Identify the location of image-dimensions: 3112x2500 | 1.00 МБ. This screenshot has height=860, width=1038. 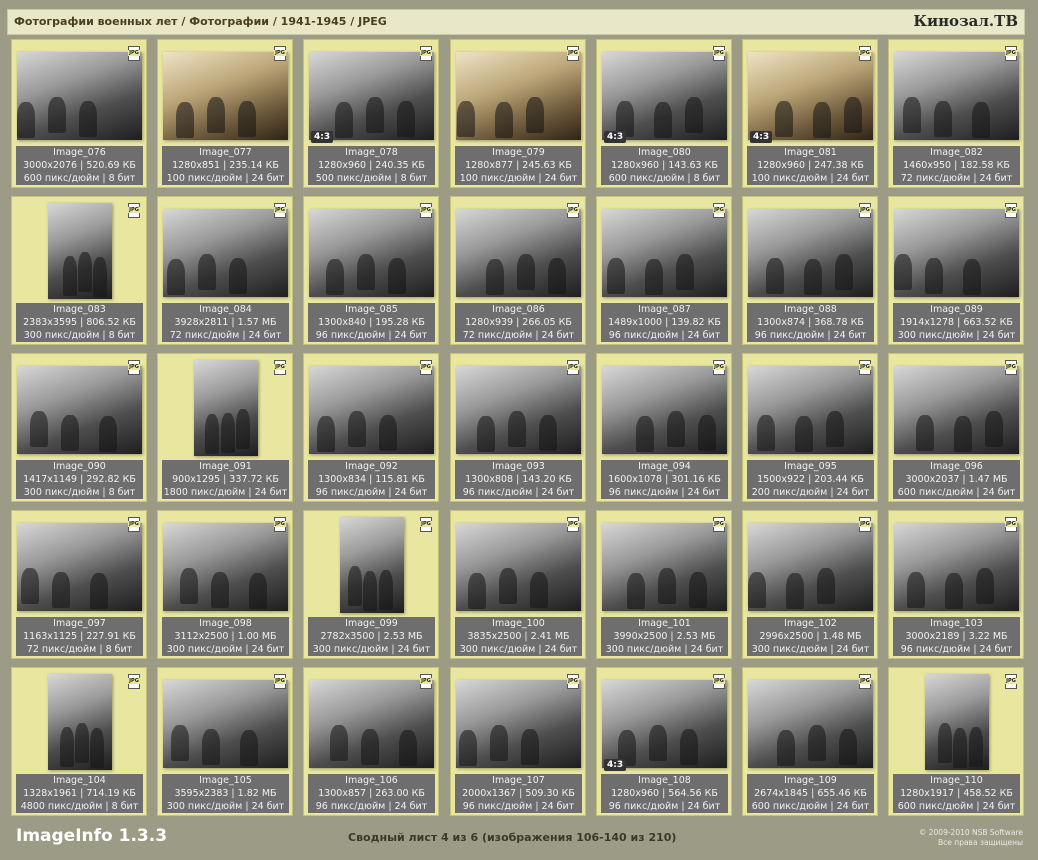
(225, 636).